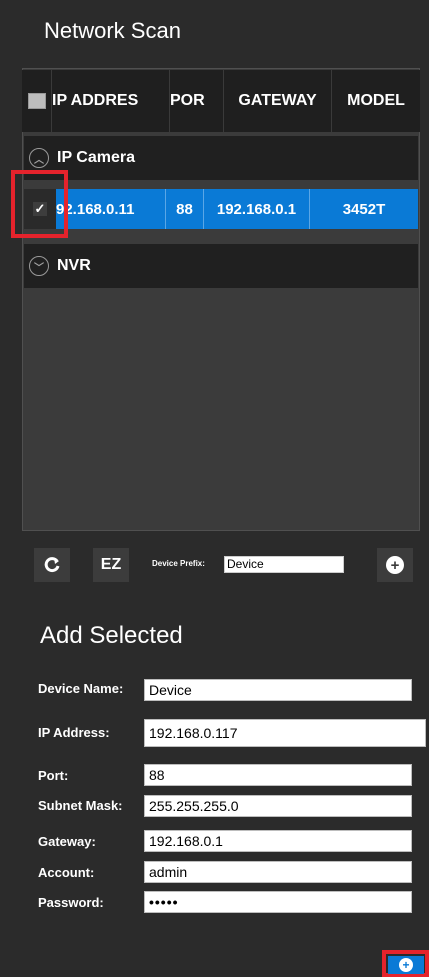 The height and width of the screenshot is (977, 429). I want to click on device-prefix-label: Device Prefix:, so click(178, 563).